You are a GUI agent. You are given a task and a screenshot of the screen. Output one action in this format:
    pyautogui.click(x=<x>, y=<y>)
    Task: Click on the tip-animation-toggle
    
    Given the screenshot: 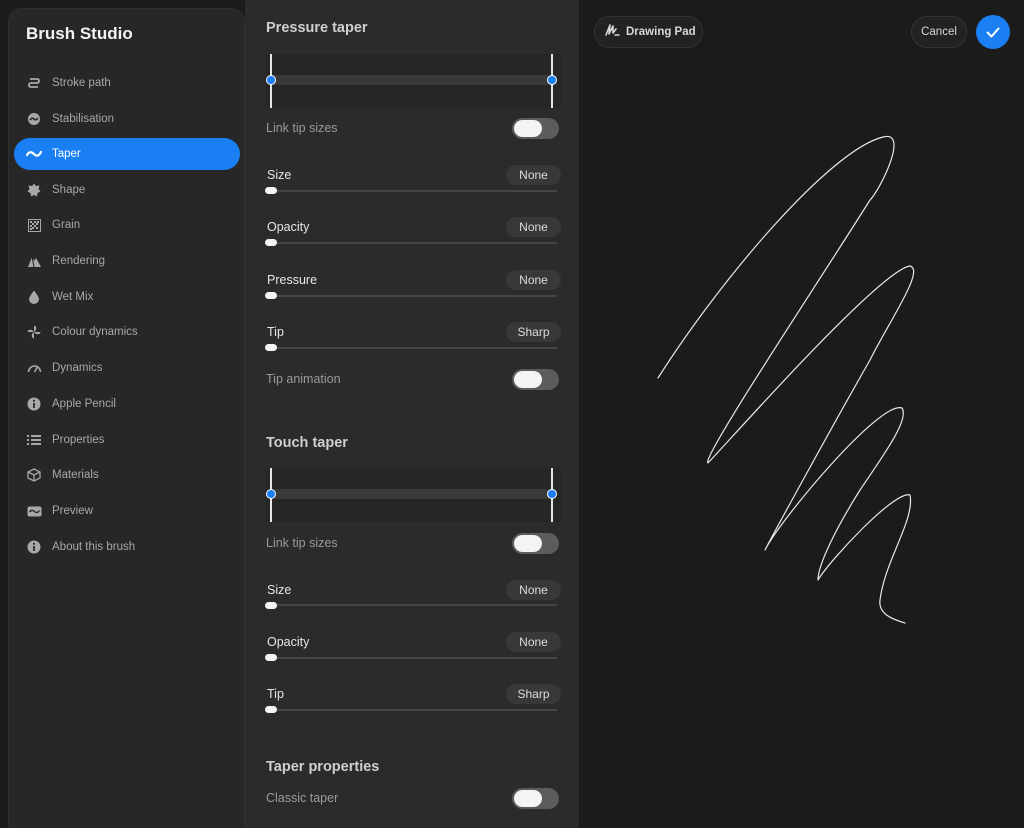 What is the action you would take?
    pyautogui.click(x=535, y=379)
    